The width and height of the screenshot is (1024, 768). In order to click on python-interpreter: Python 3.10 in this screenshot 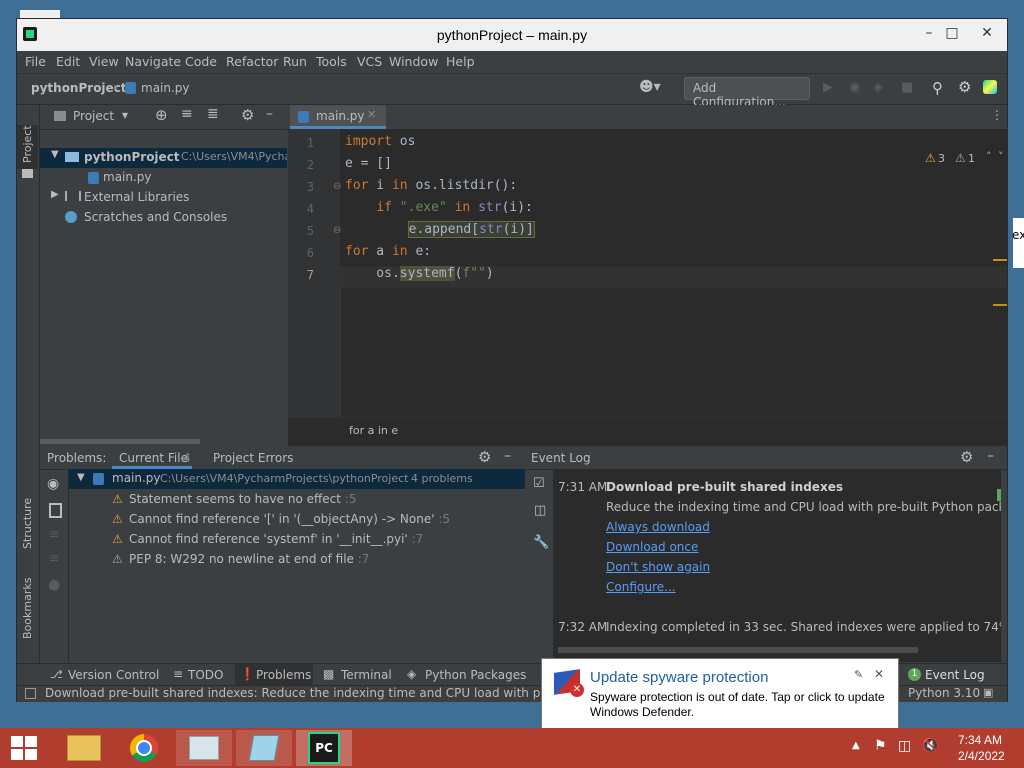, I will do `click(944, 693)`.